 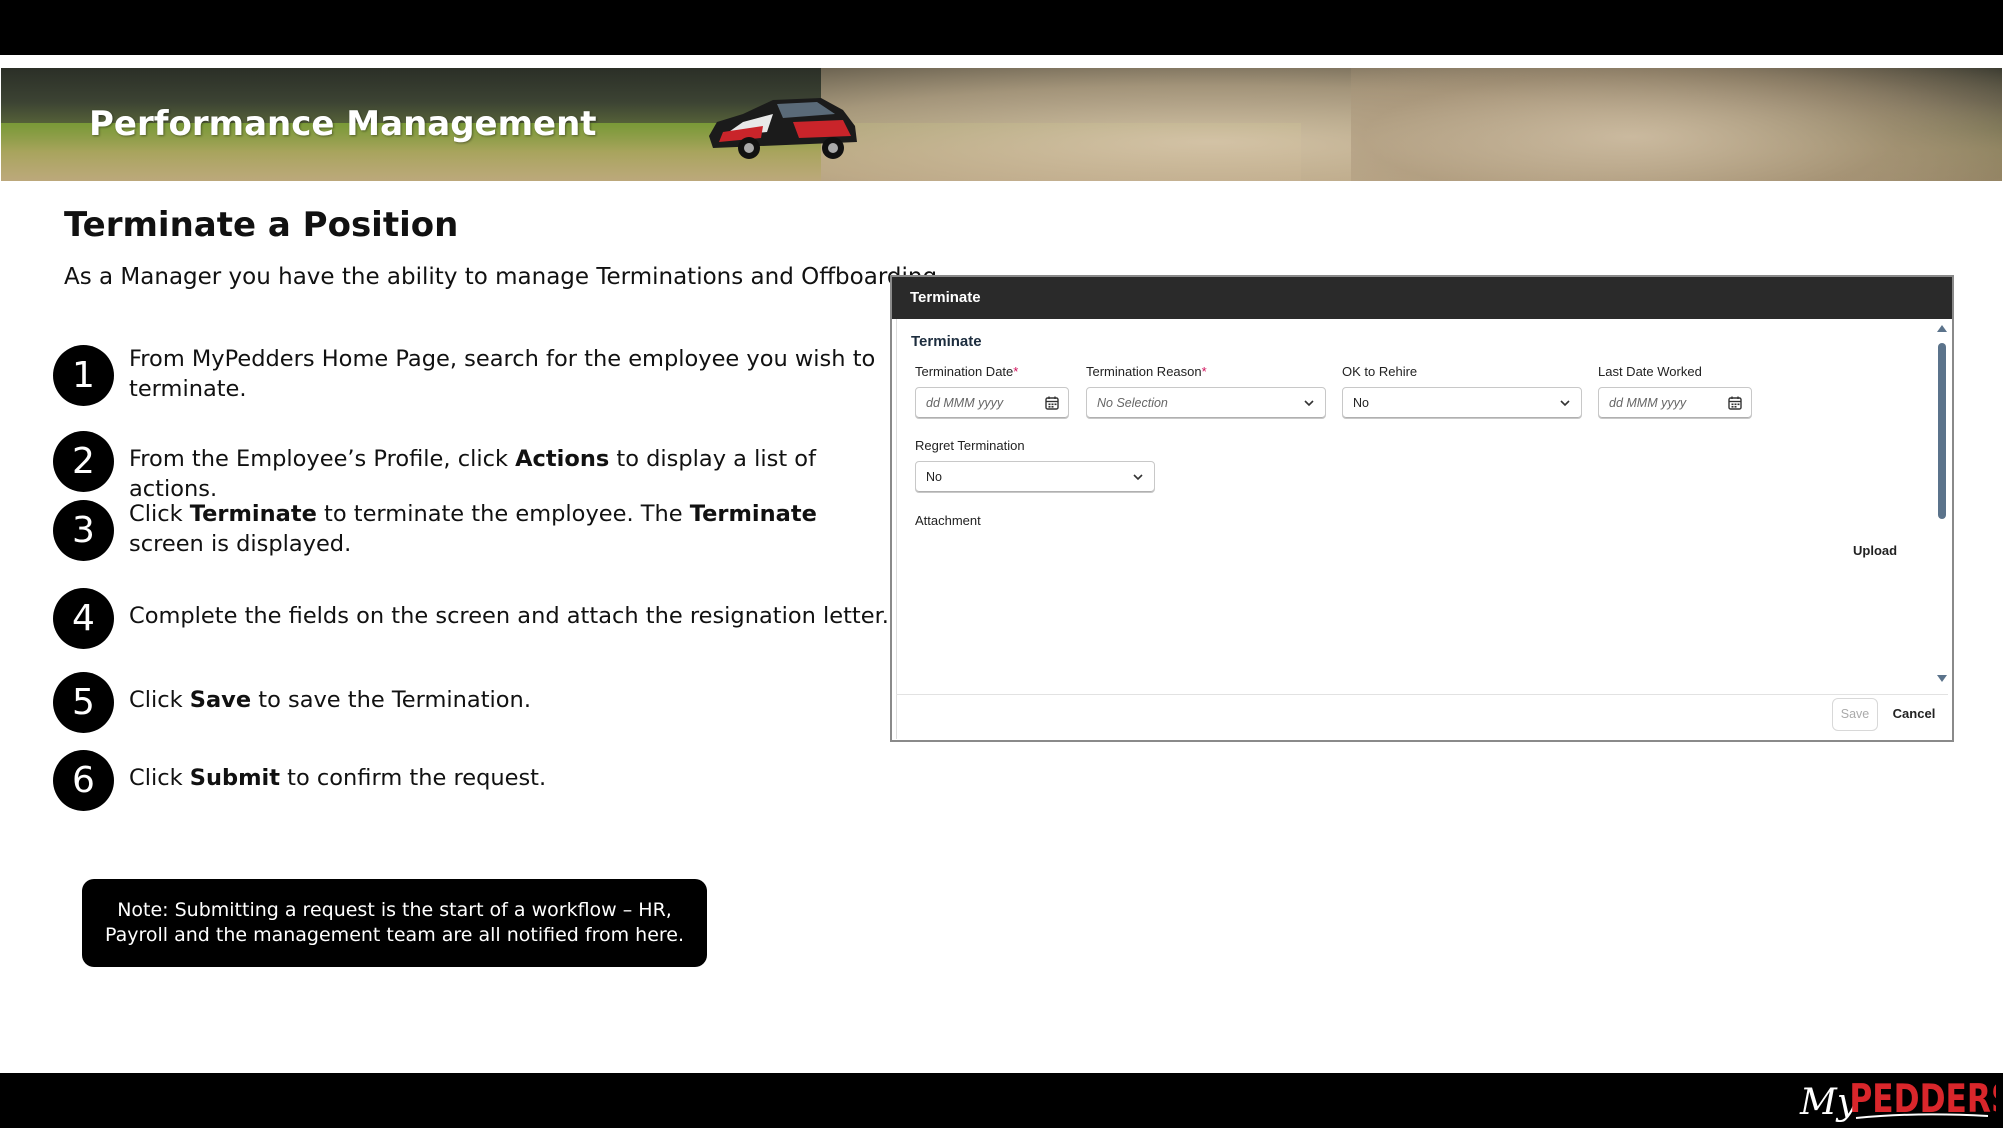 What do you see at coordinates (83, 780) in the screenshot?
I see `step-number: 6` at bounding box center [83, 780].